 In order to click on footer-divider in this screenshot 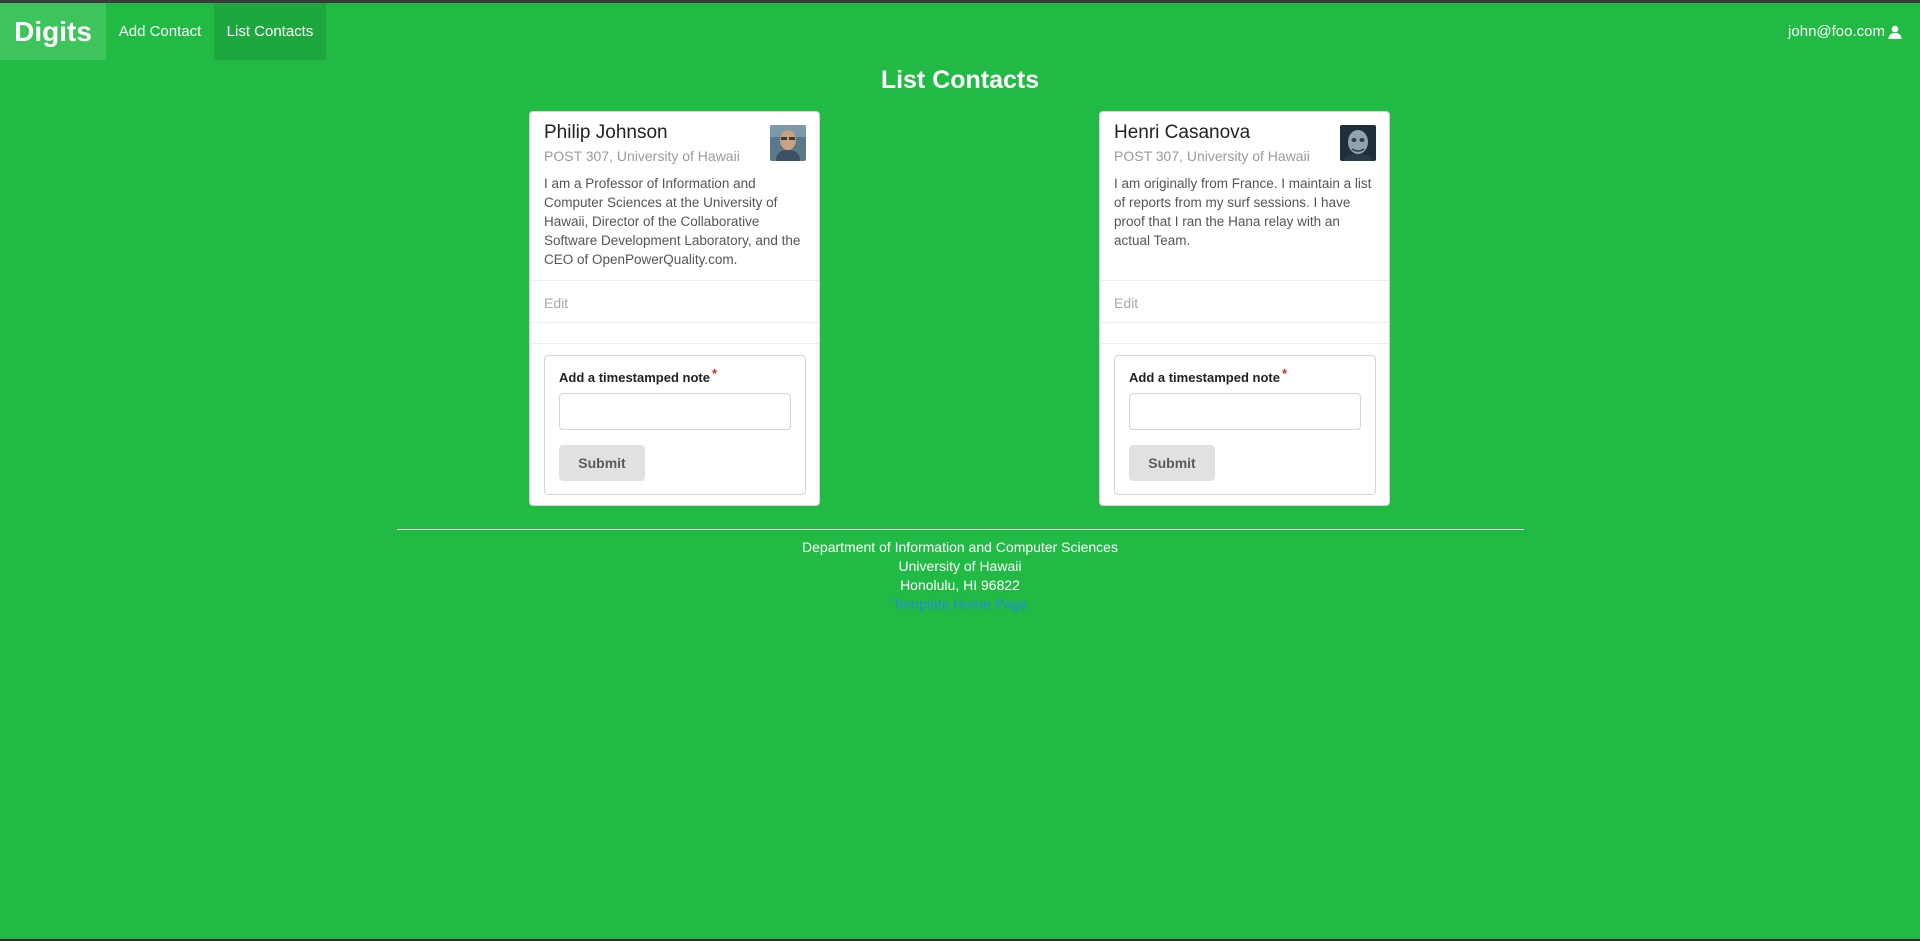, I will do `click(960, 529)`.